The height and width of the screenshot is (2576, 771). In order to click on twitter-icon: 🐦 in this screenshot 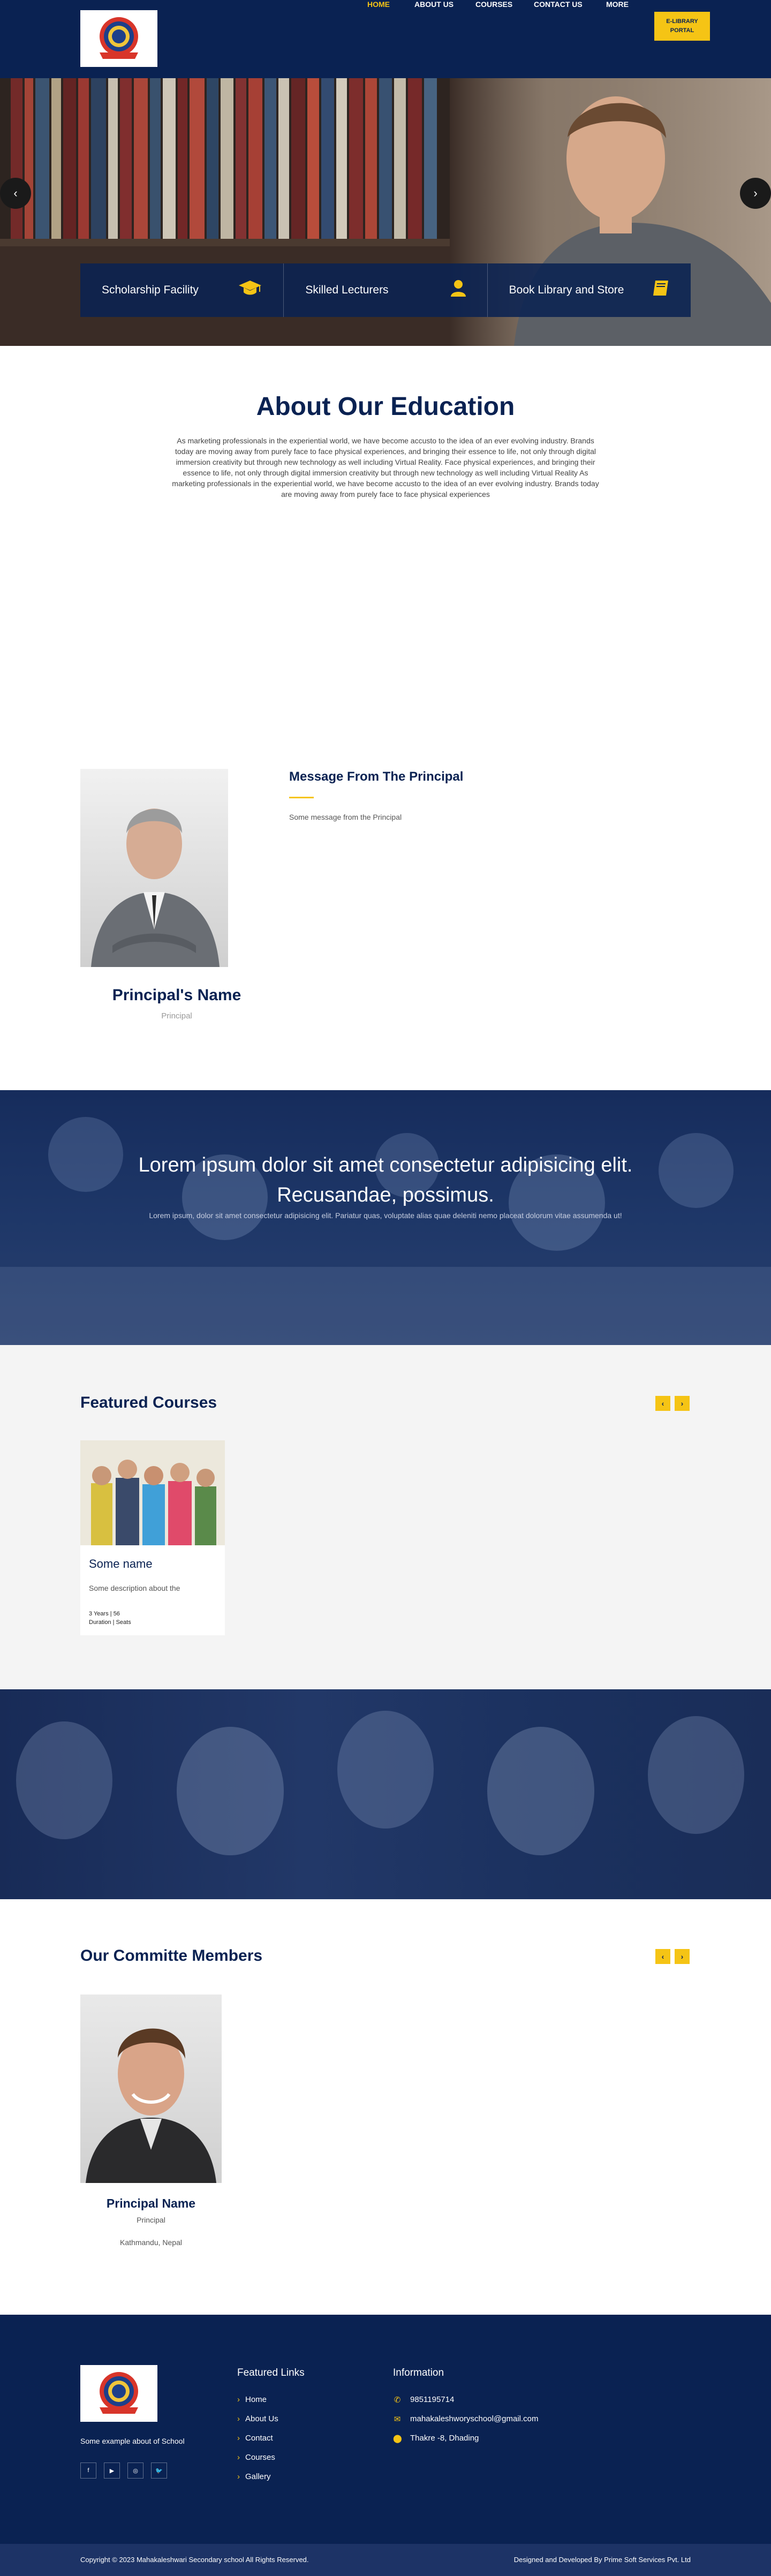, I will do `click(159, 2470)`.